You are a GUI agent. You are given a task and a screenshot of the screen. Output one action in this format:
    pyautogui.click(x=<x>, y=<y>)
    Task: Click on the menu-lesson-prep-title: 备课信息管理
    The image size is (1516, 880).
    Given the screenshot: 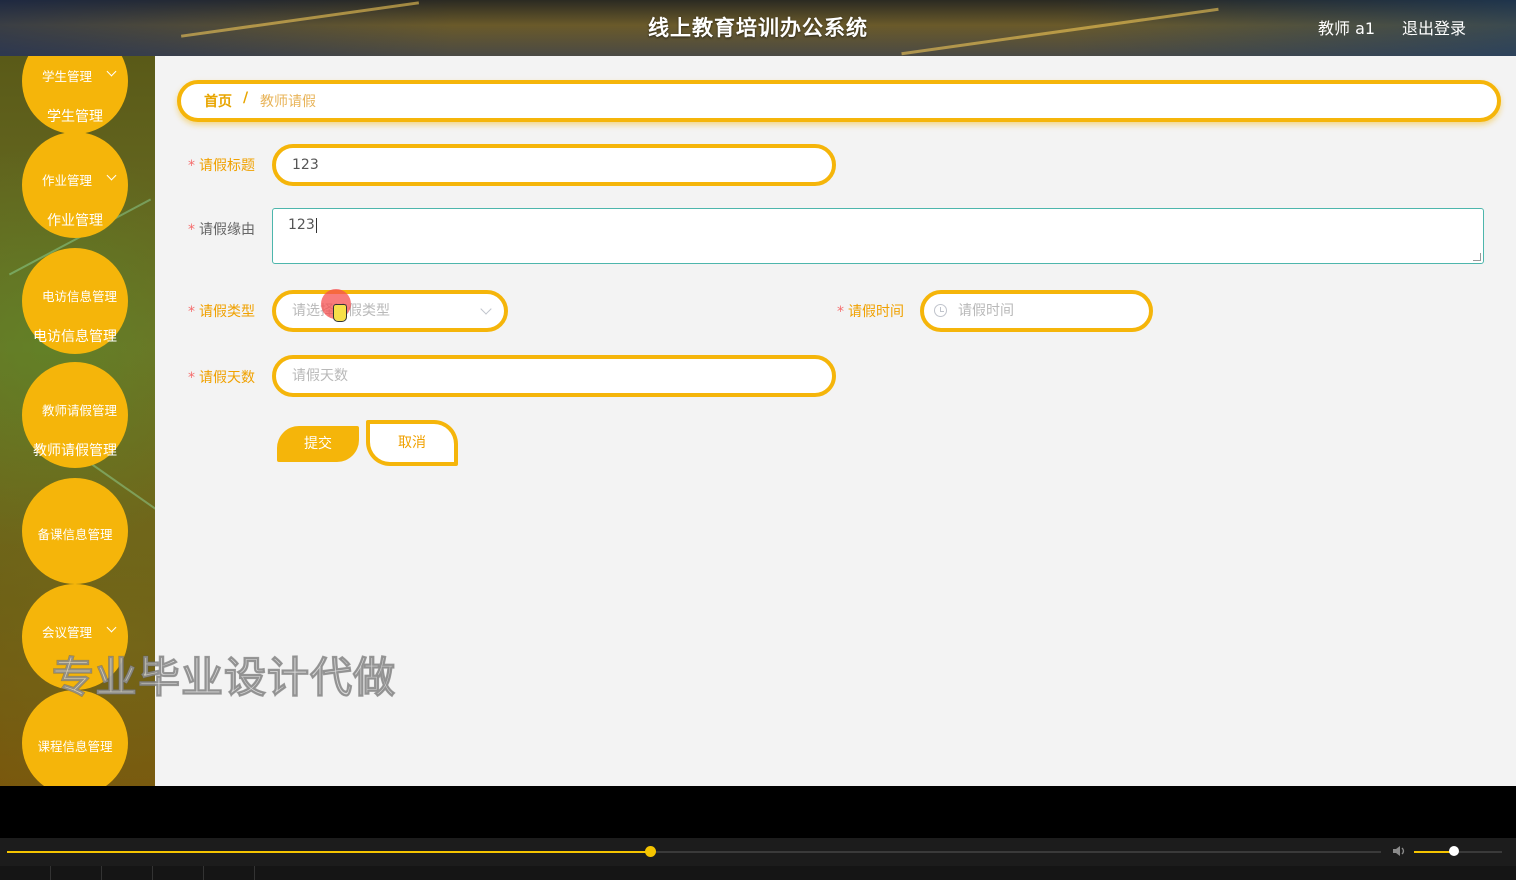 What is the action you would take?
    pyautogui.click(x=75, y=533)
    